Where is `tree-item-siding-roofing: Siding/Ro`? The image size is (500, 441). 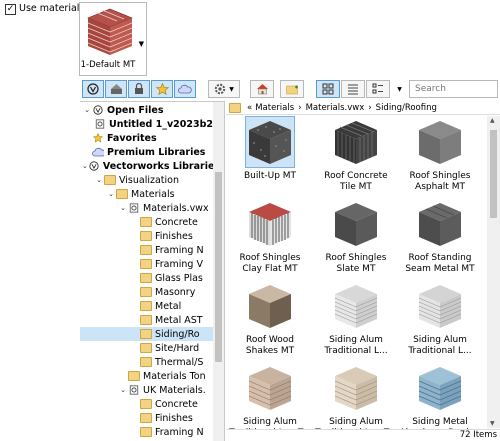
tree-item-siding-roofing: Siding/Ro is located at coordinates (146, 334).